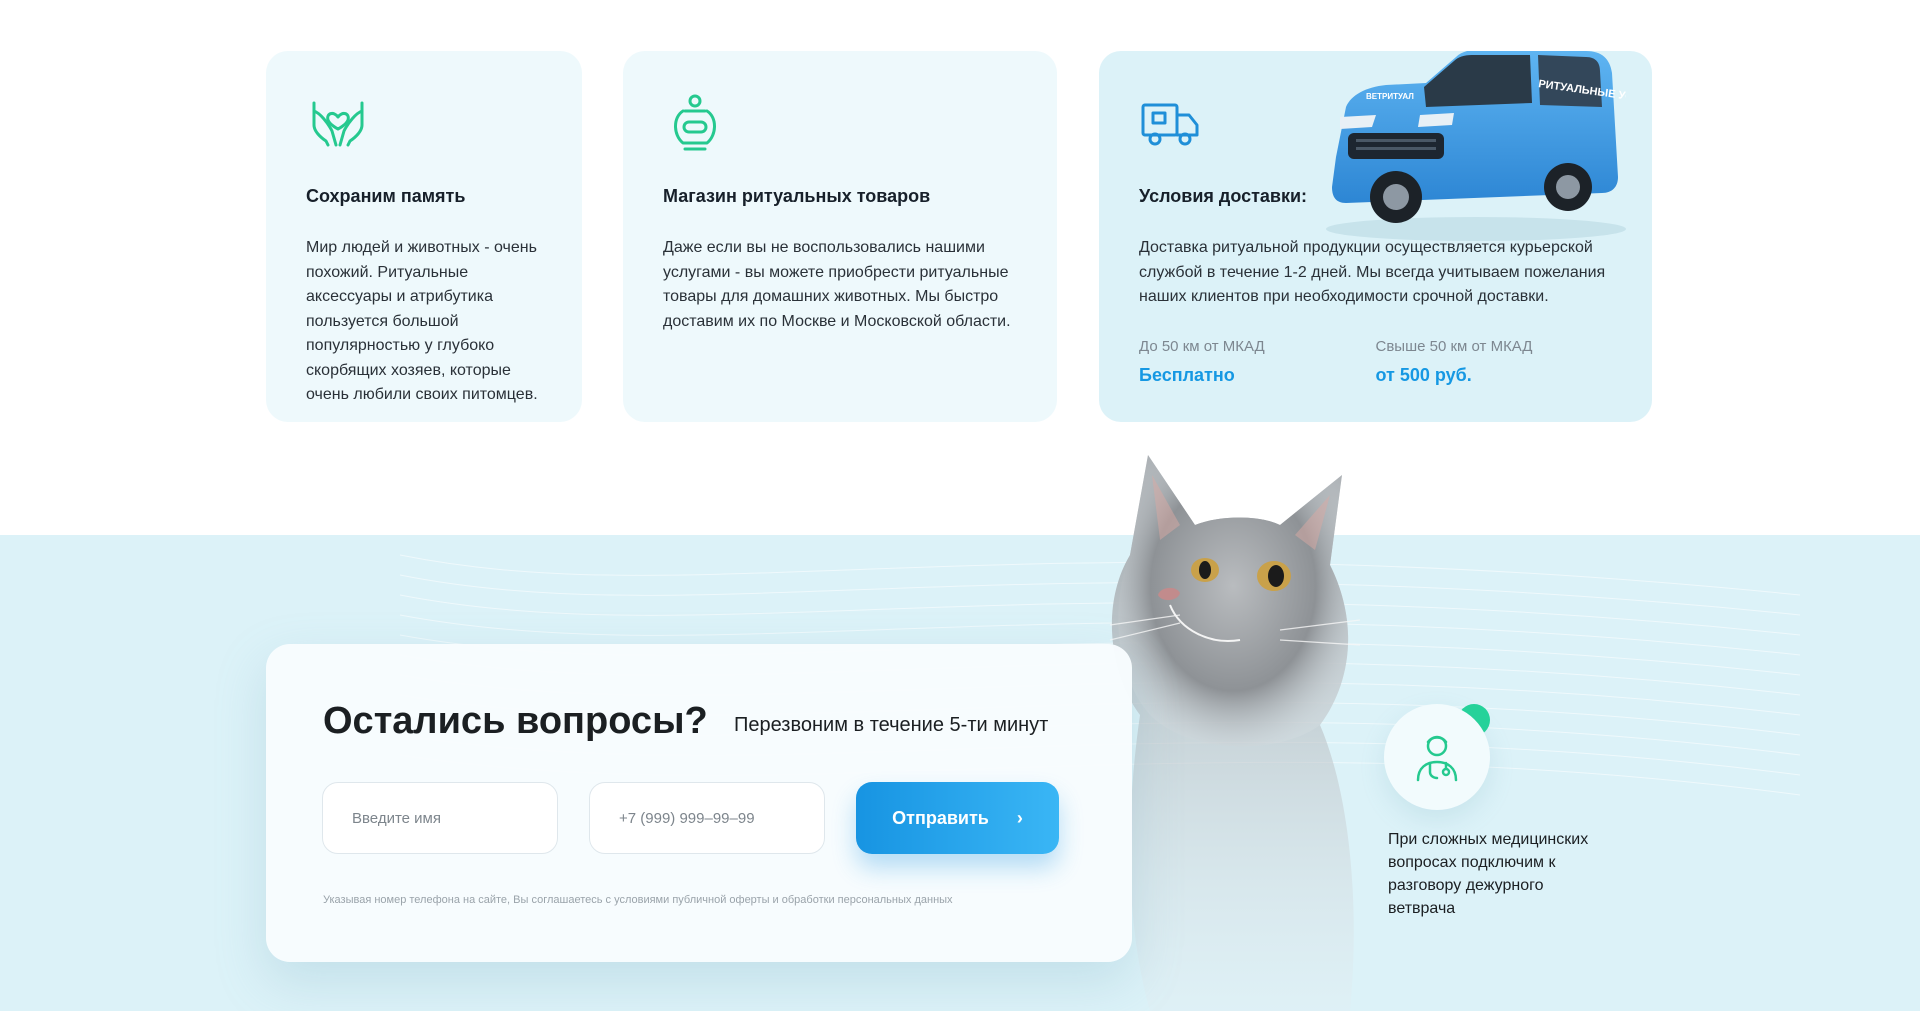 The image size is (1920, 1011). What do you see at coordinates (1257, 362) in the screenshot?
I see `delivery-option-near: До 50 км от МКАД Бесплатно` at bounding box center [1257, 362].